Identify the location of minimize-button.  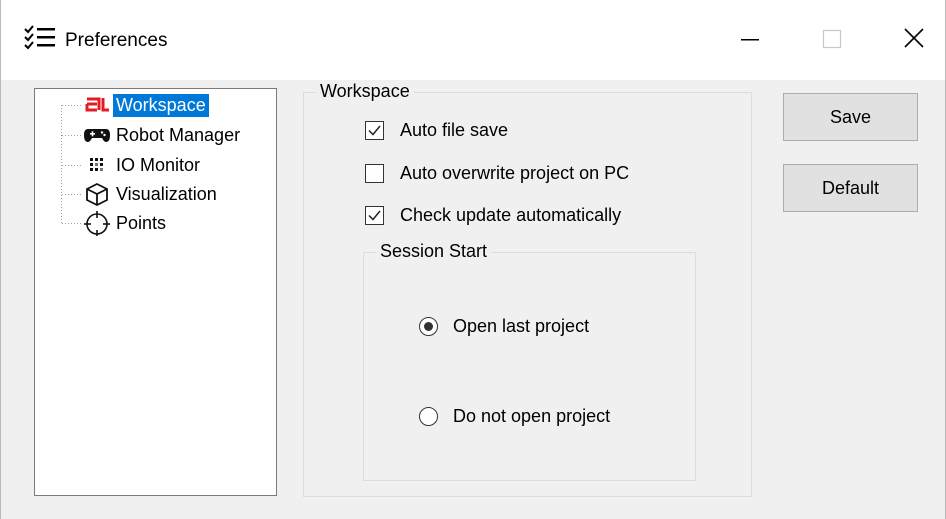
(749, 39).